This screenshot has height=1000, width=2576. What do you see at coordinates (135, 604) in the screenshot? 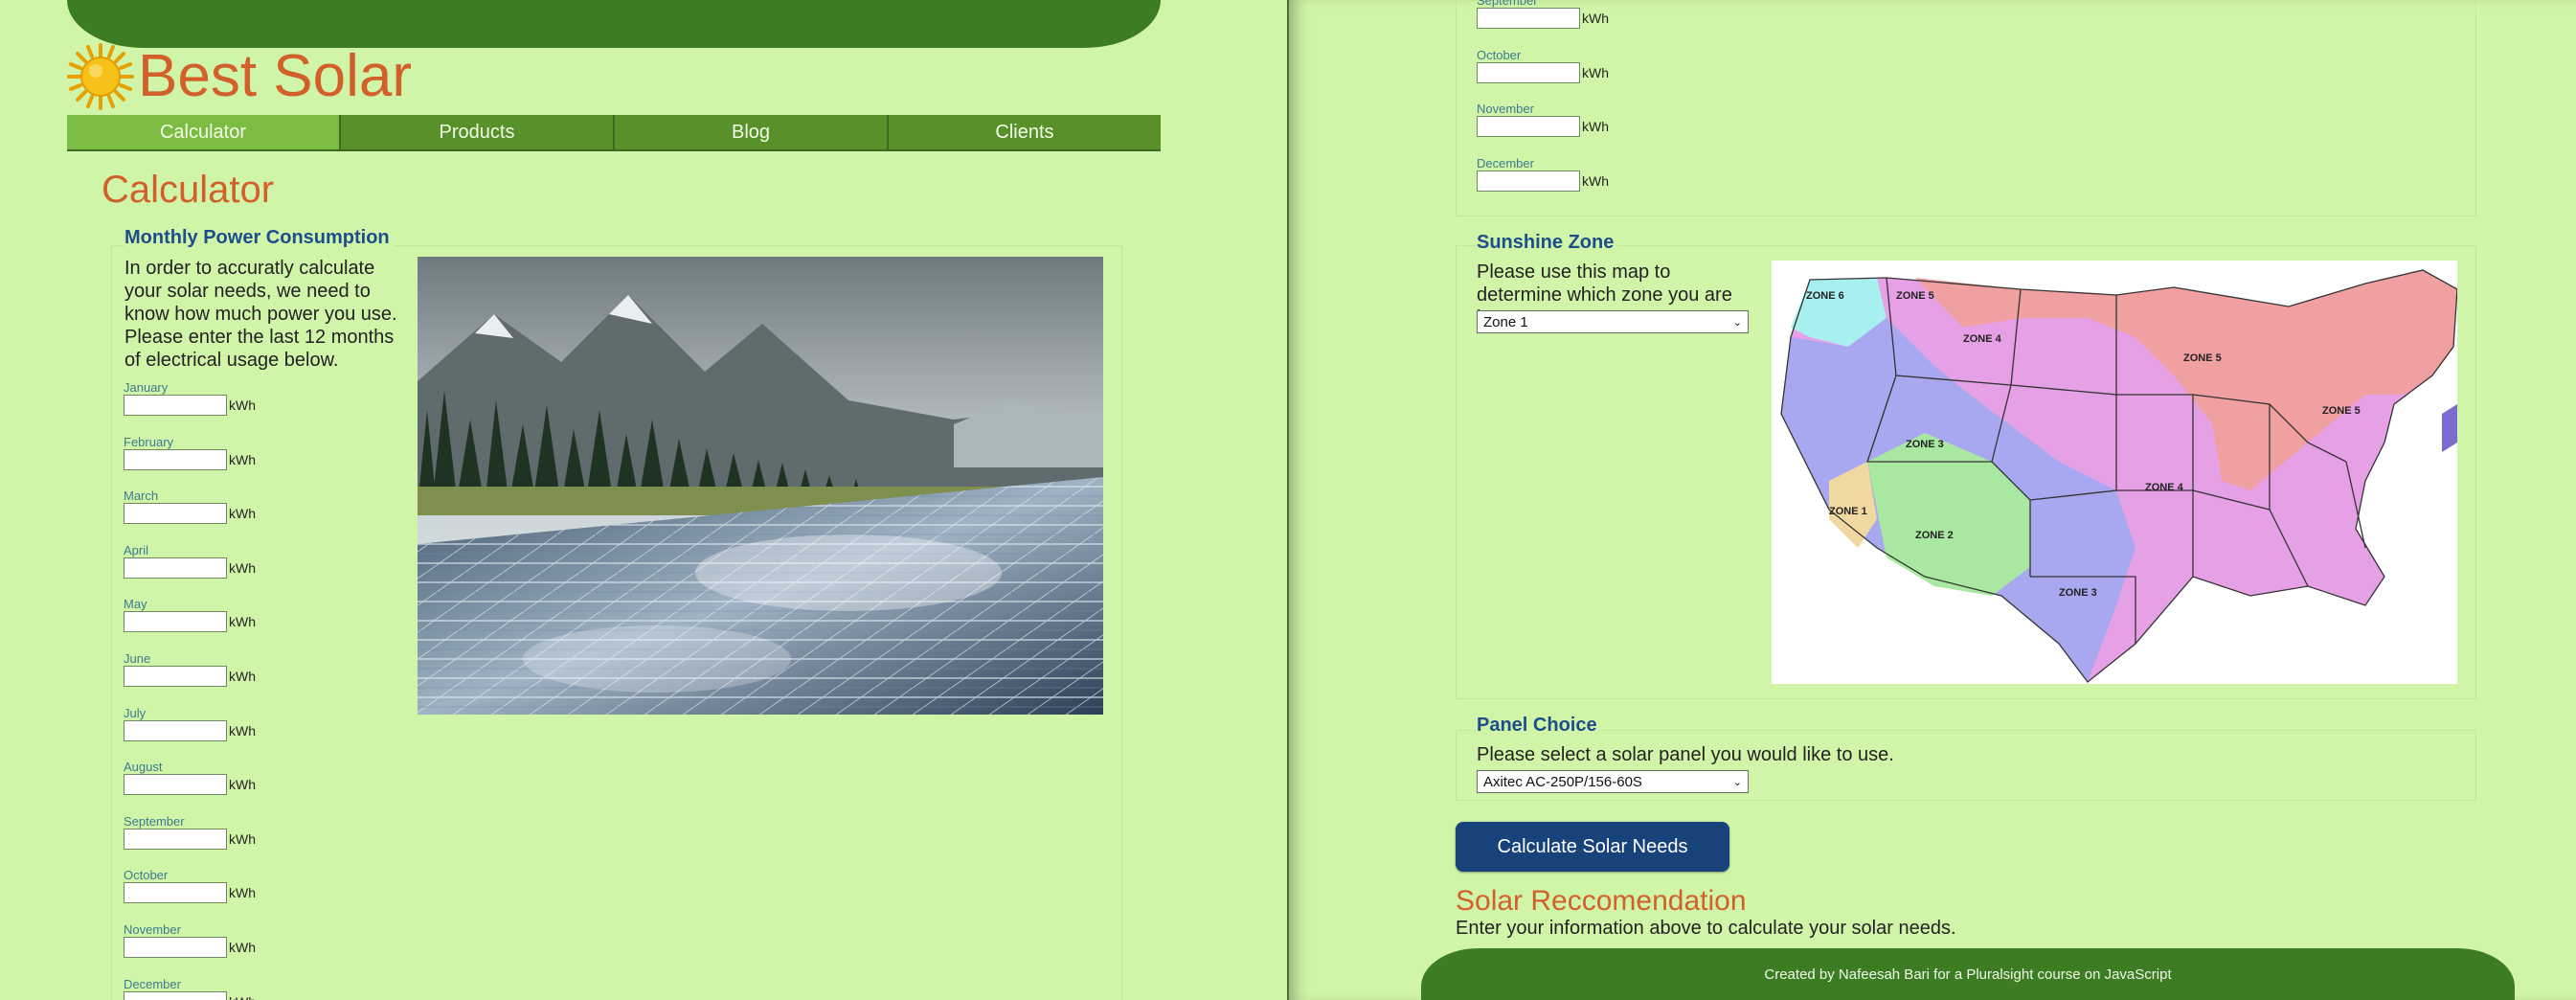
I see `month-label: May` at bounding box center [135, 604].